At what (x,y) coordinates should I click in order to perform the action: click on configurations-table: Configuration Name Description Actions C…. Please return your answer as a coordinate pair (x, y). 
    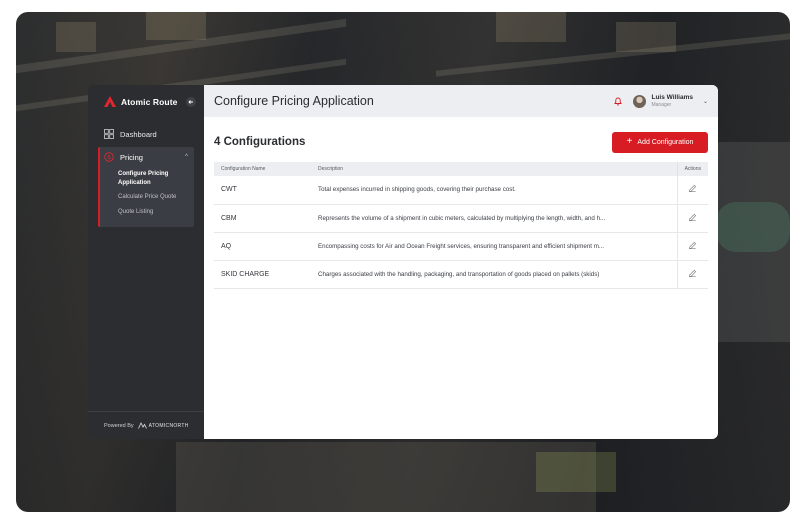
    Looking at the image, I should click on (461, 225).